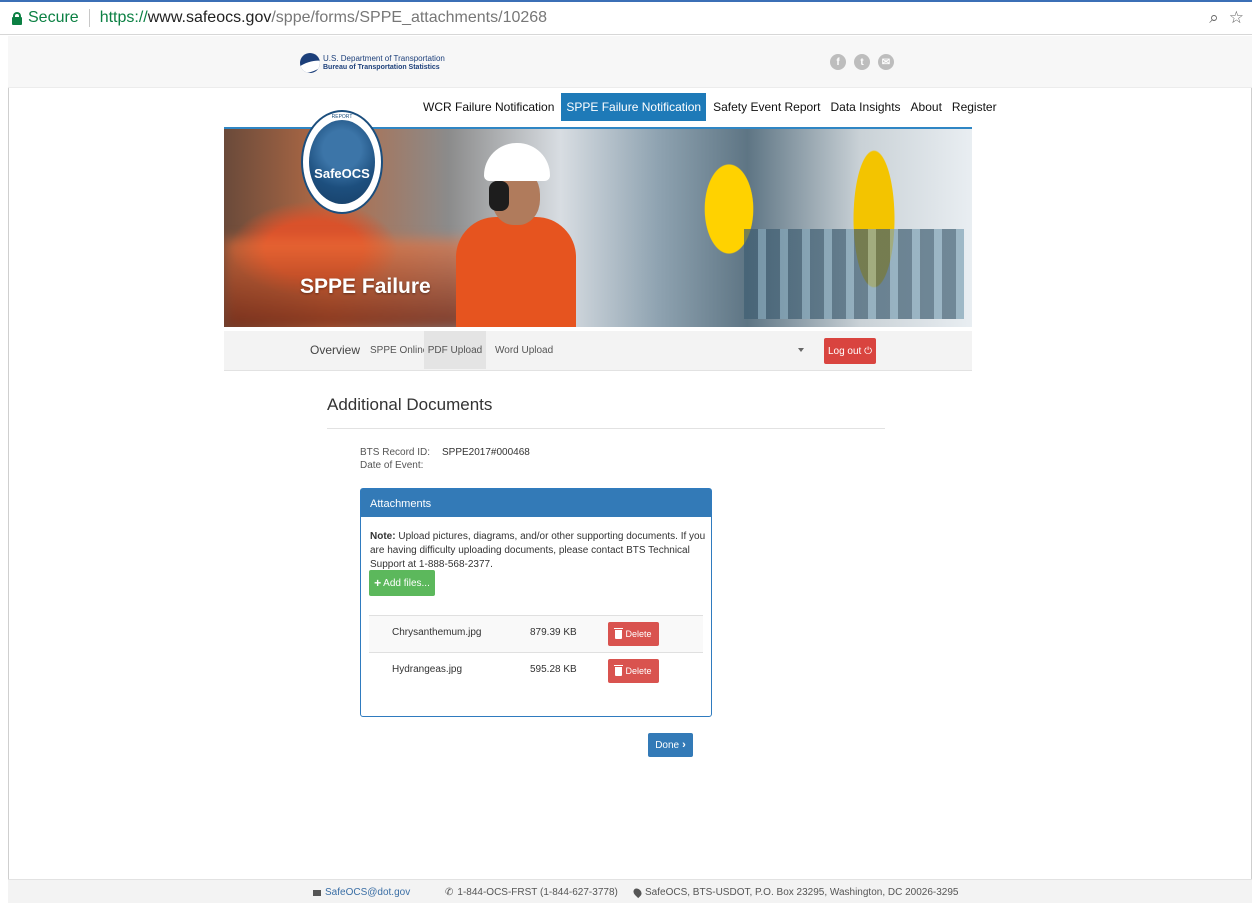 The image size is (1252, 903). I want to click on nav-sppe-failure-notification: SPPE Failure Notification, so click(634, 107).